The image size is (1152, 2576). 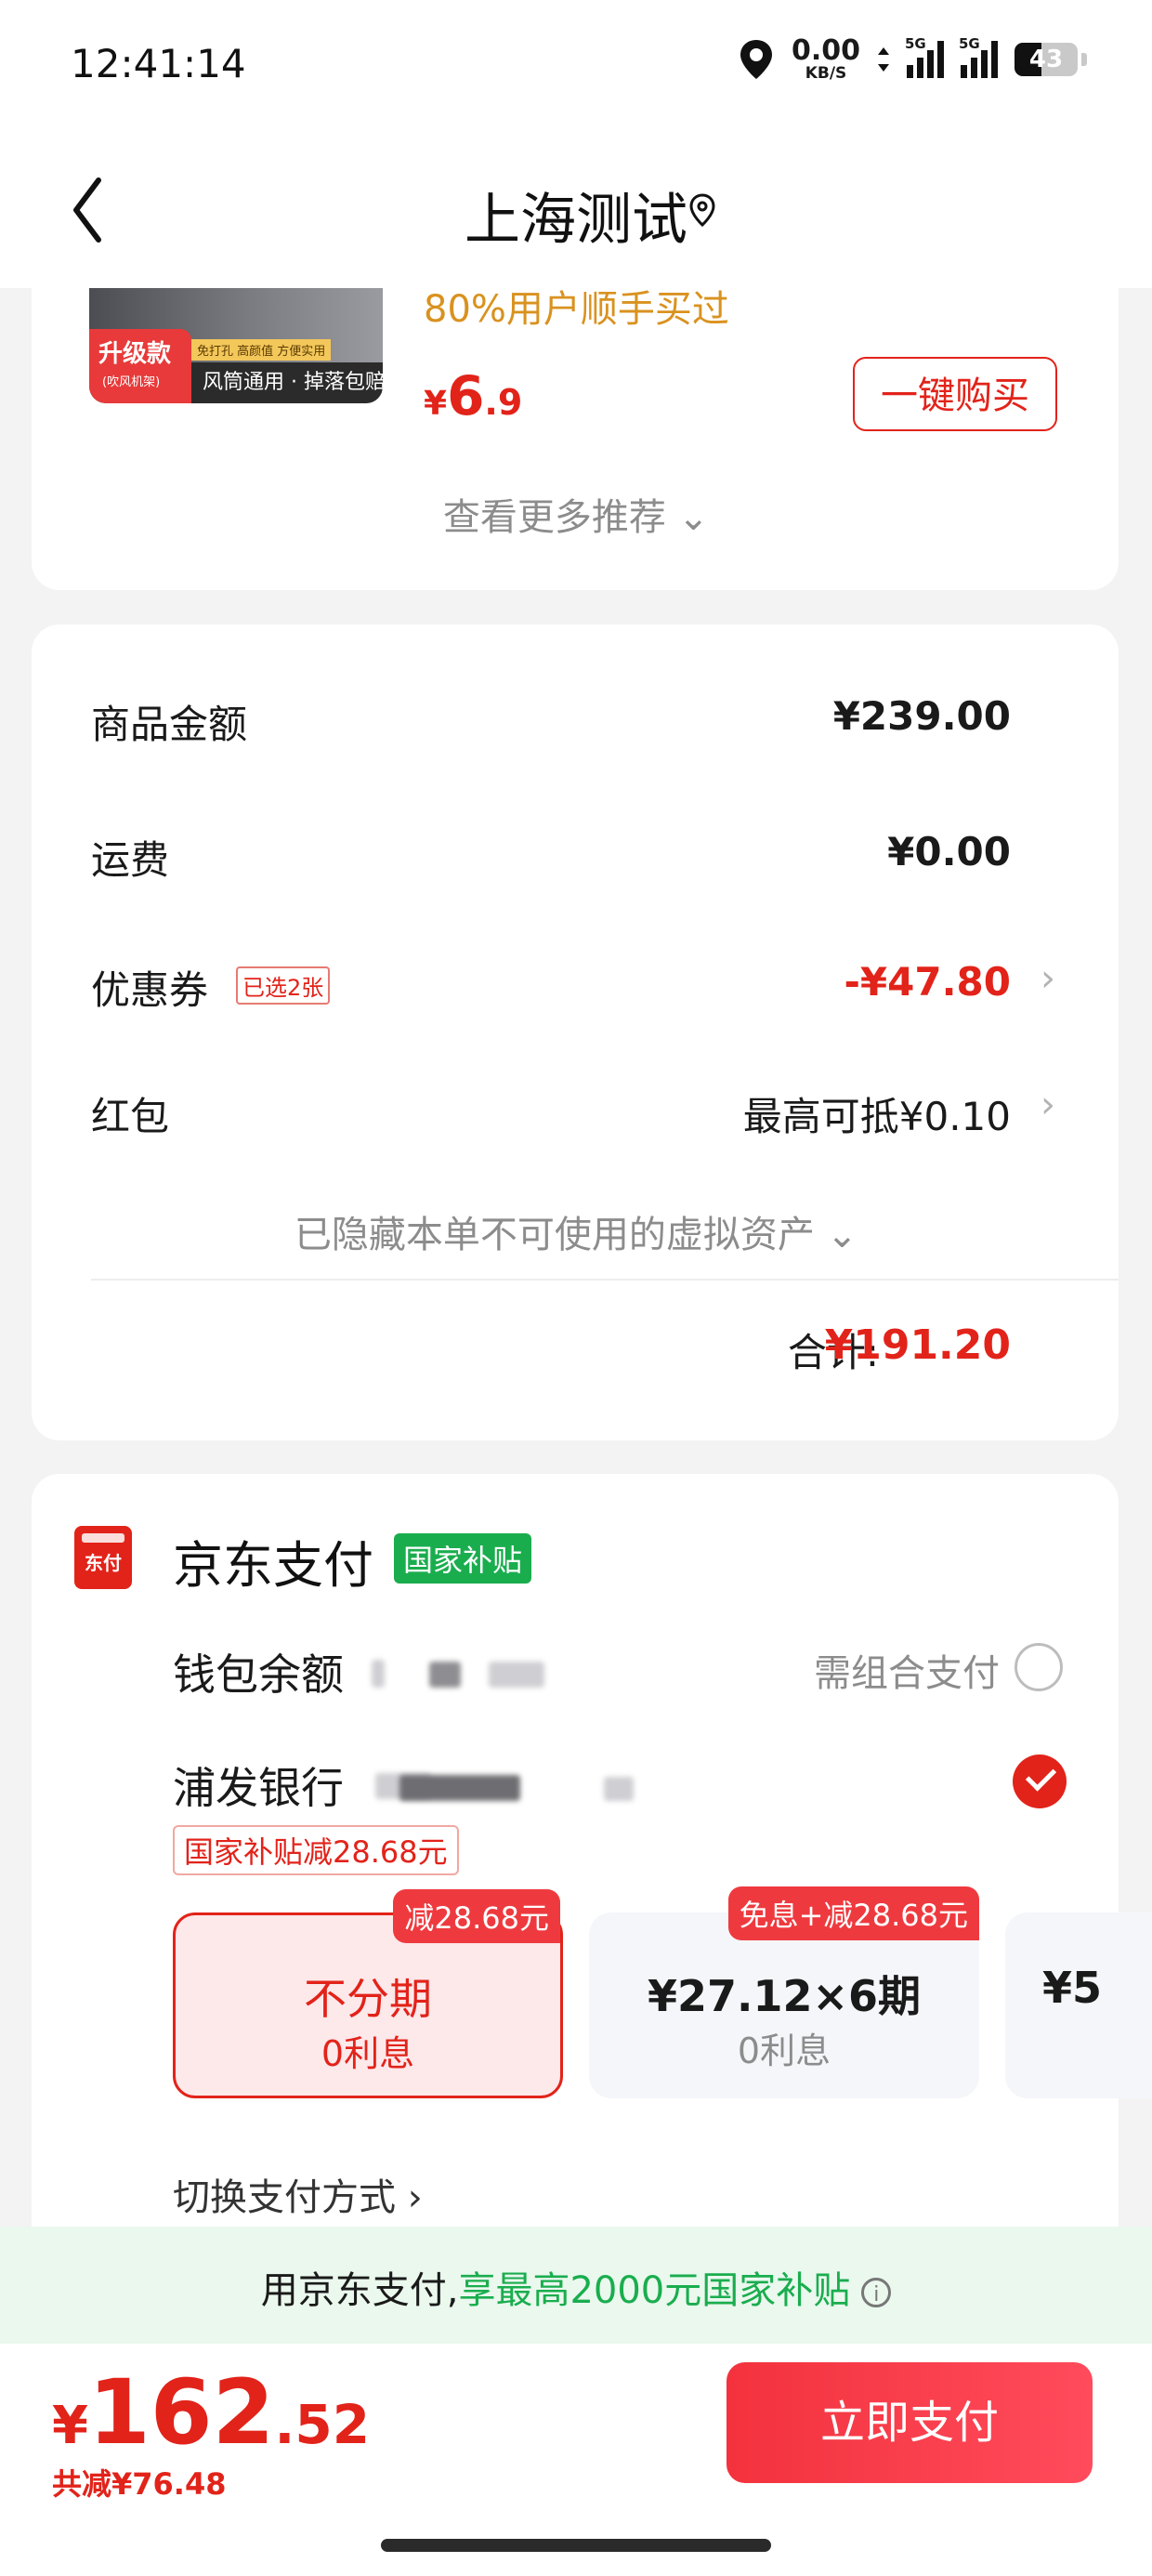 What do you see at coordinates (149, 987) in the screenshot?
I see `coupon-label: 优惠券` at bounding box center [149, 987].